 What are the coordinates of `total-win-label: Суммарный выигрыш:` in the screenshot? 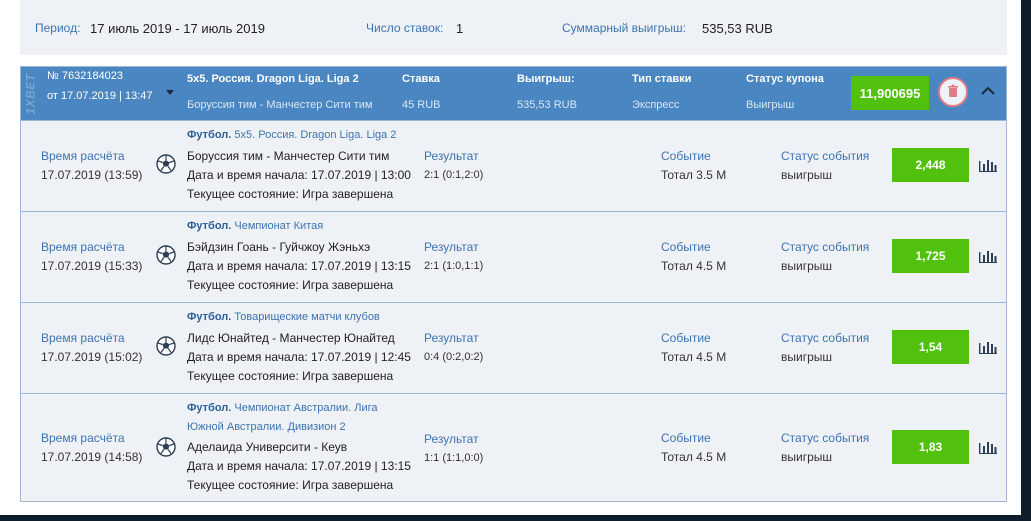 It's located at (624, 28).